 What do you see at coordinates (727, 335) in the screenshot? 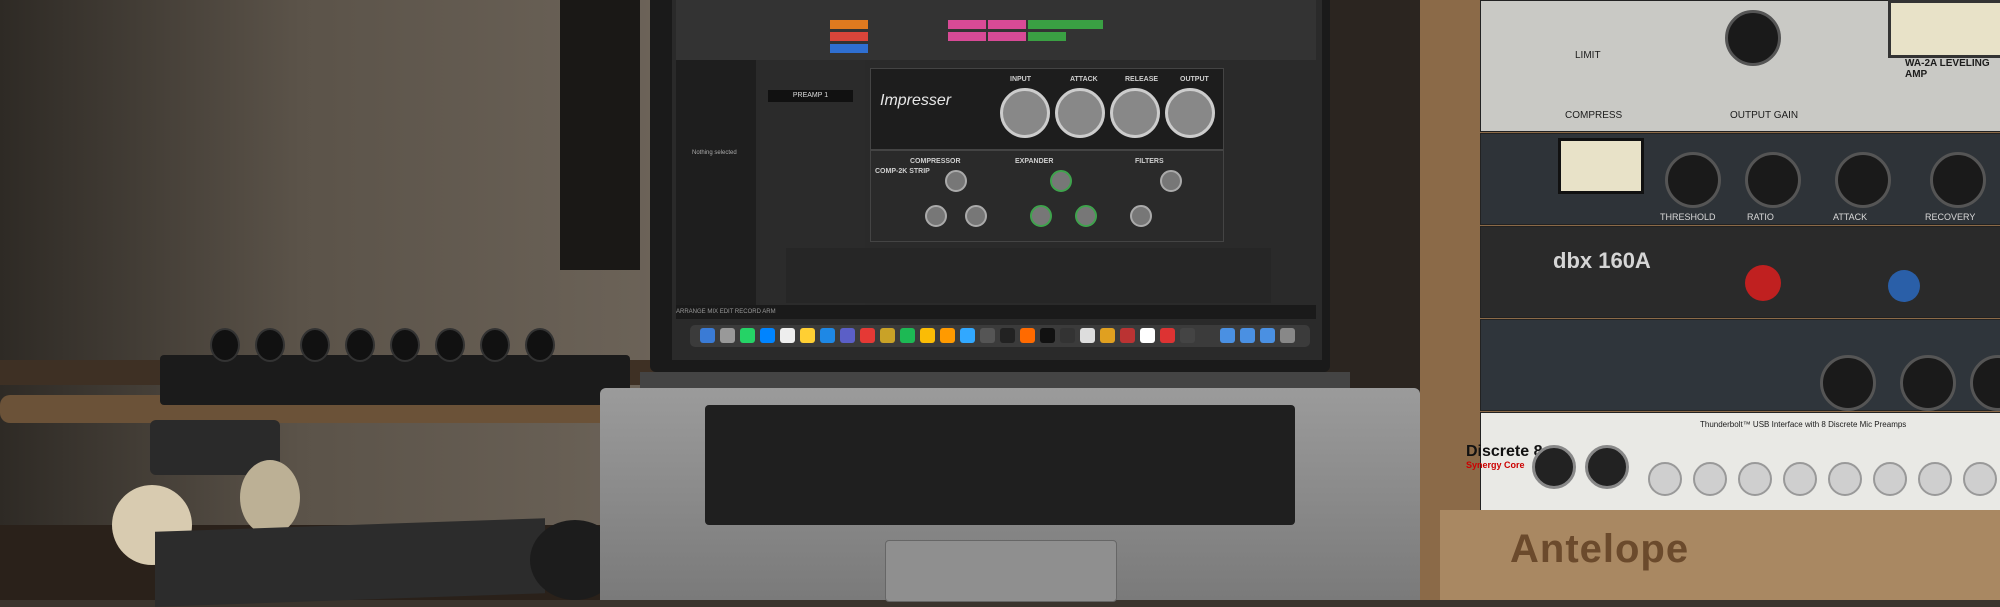
I see `launchpad-icon` at bounding box center [727, 335].